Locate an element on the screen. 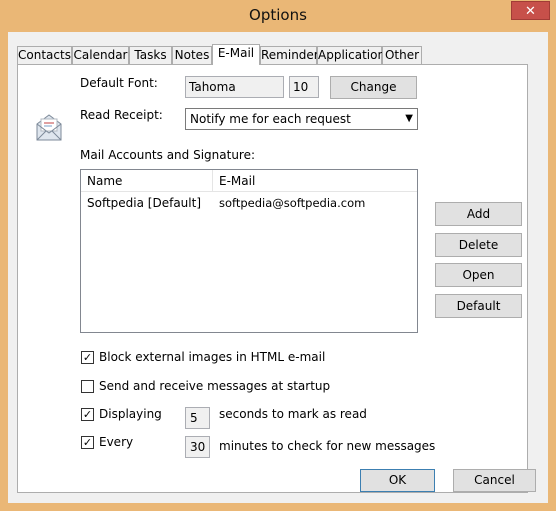 The height and width of the screenshot is (511, 556). every-suffix: minutes to check for new messages is located at coordinates (327, 446).